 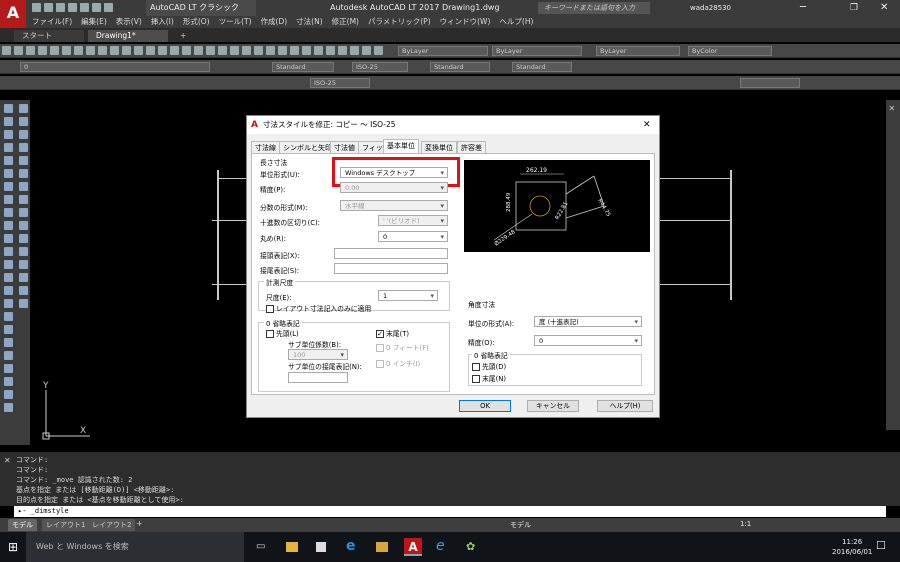 What do you see at coordinates (139, 523) in the screenshot?
I see `add-layout-plus-icon: +` at bounding box center [139, 523].